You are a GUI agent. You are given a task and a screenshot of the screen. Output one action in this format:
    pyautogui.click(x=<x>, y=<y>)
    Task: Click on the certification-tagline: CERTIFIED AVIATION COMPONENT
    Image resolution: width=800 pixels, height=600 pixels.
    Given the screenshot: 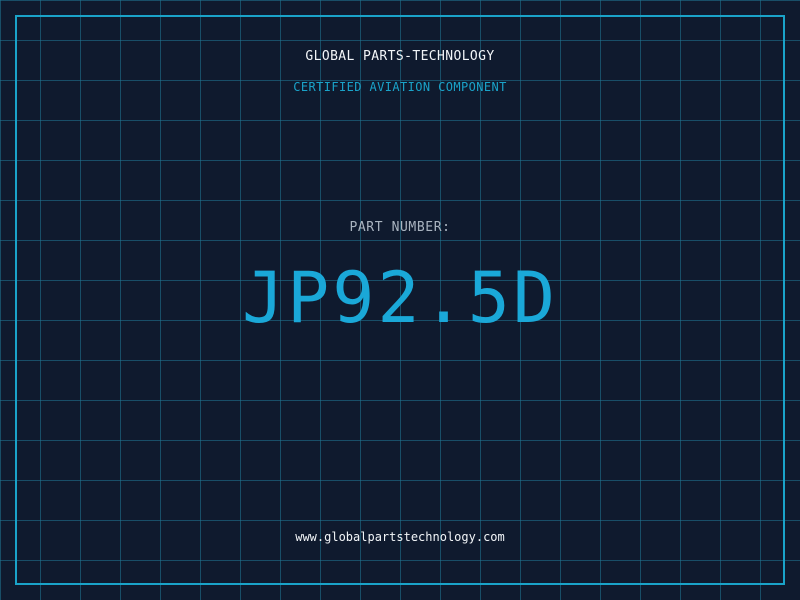 What is the action you would take?
    pyautogui.click(x=400, y=87)
    